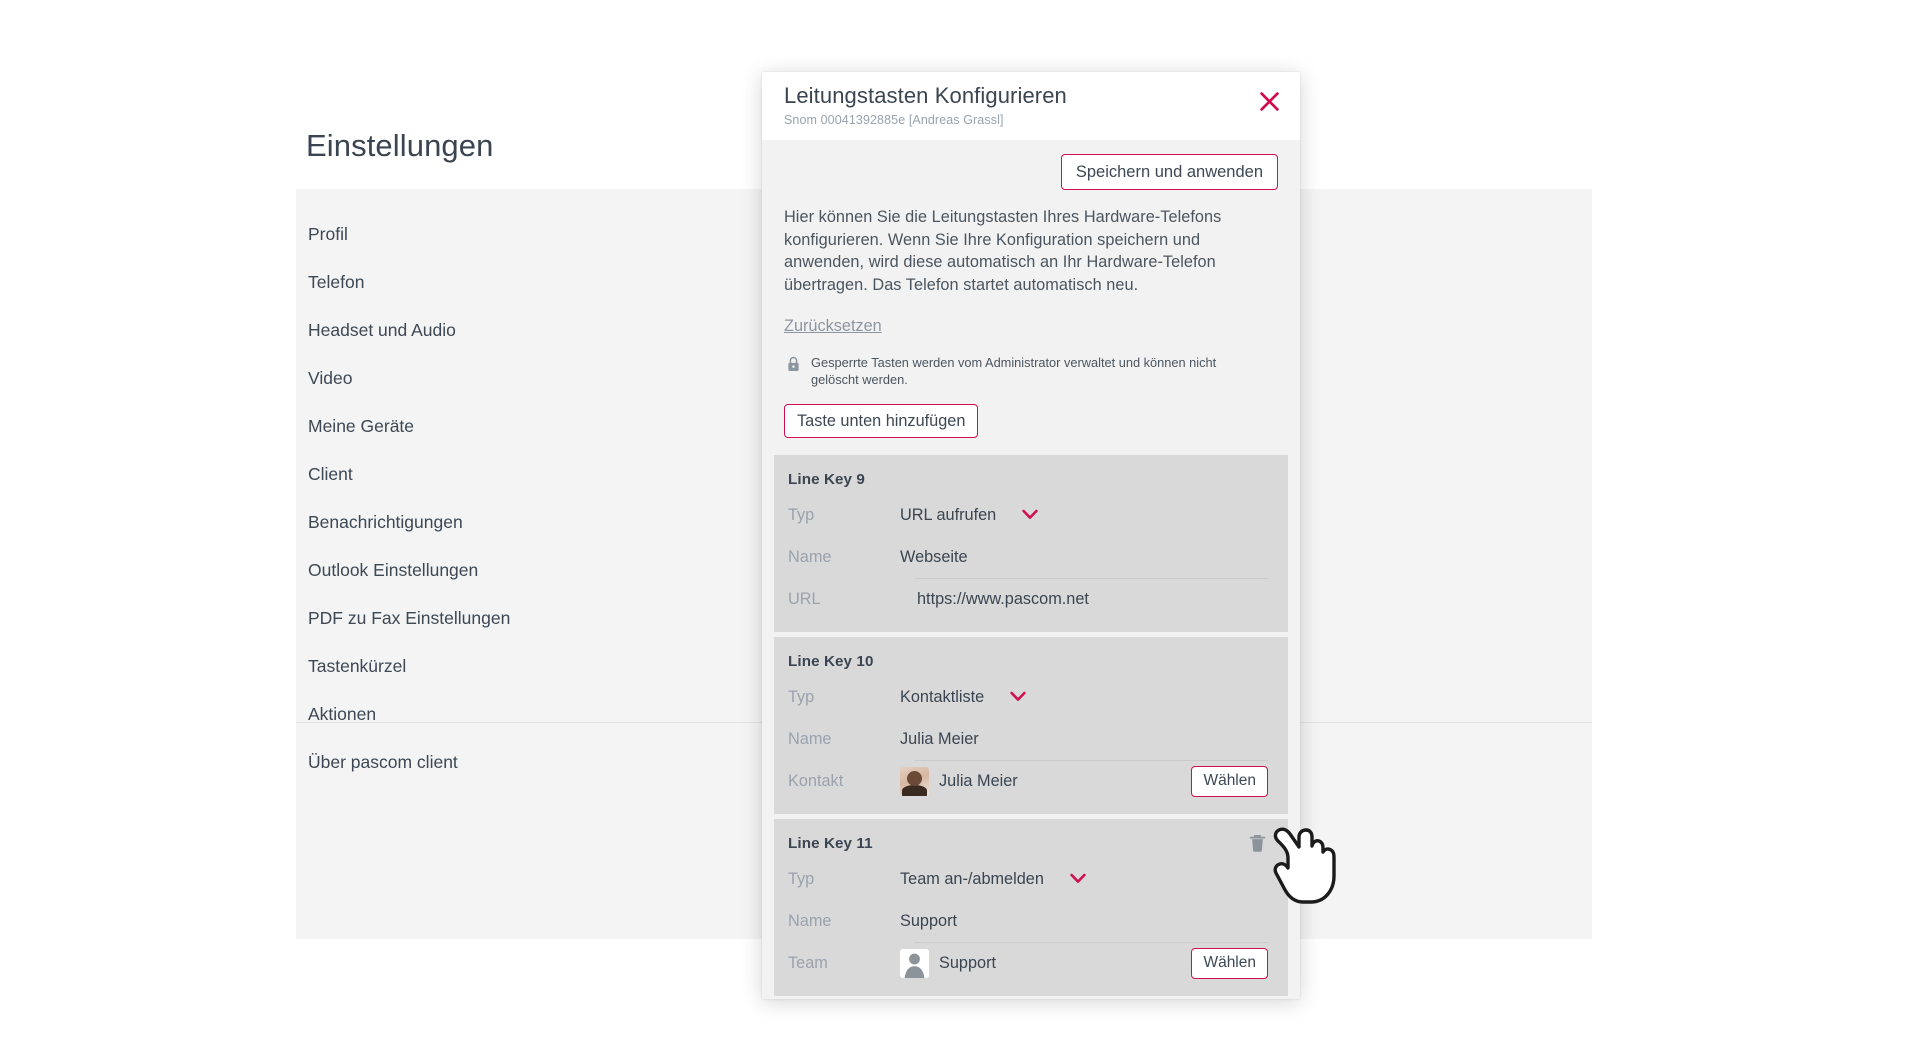 The image size is (1920, 1040). I want to click on line-key-name-row: Name Support, so click(1028, 921).